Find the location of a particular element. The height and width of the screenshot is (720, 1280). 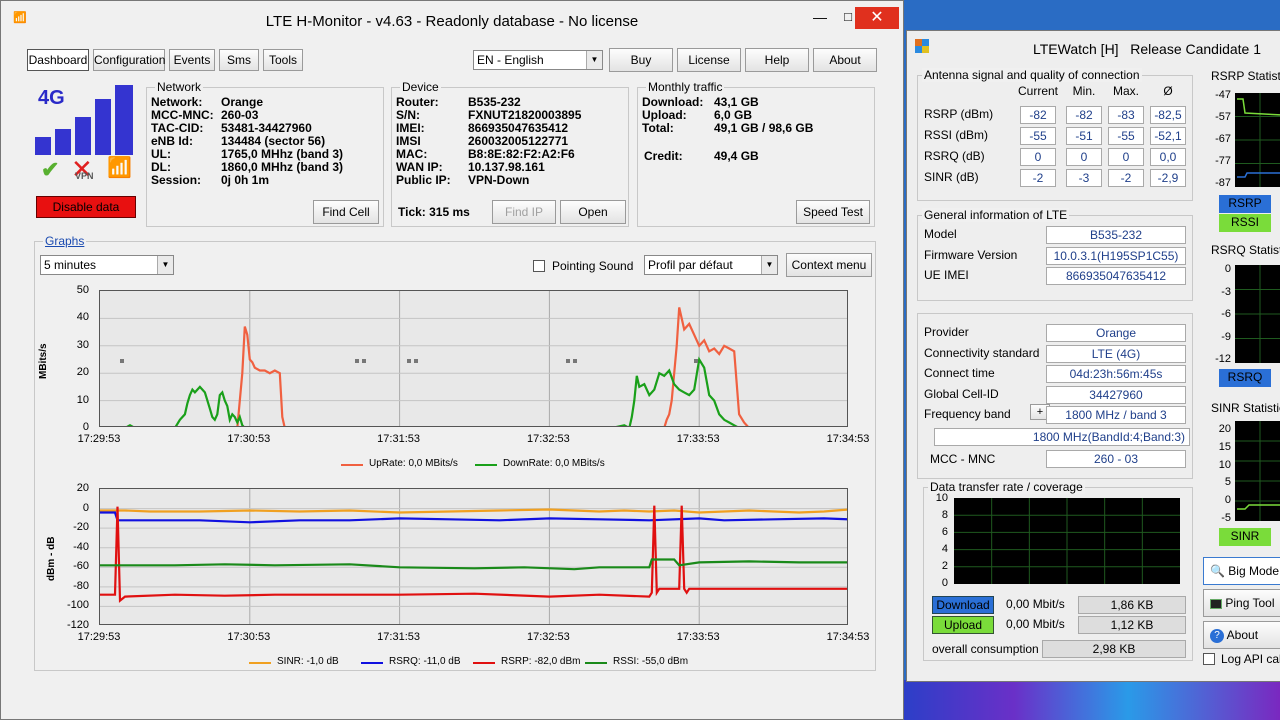

open-button: Open is located at coordinates (593, 212).